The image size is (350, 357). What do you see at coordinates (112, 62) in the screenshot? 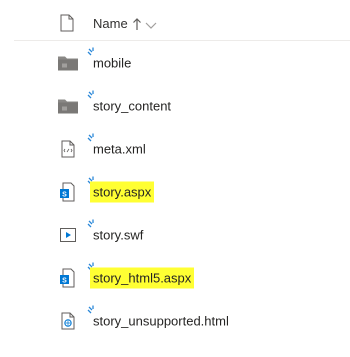
I see `file-name: mobile` at bounding box center [112, 62].